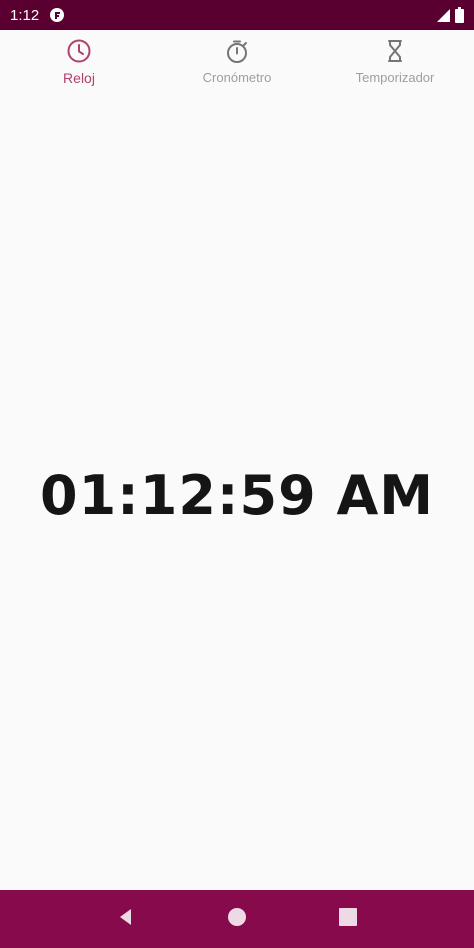  Describe the element at coordinates (237, 77) in the screenshot. I see `tab-label: Cronómetro` at that location.